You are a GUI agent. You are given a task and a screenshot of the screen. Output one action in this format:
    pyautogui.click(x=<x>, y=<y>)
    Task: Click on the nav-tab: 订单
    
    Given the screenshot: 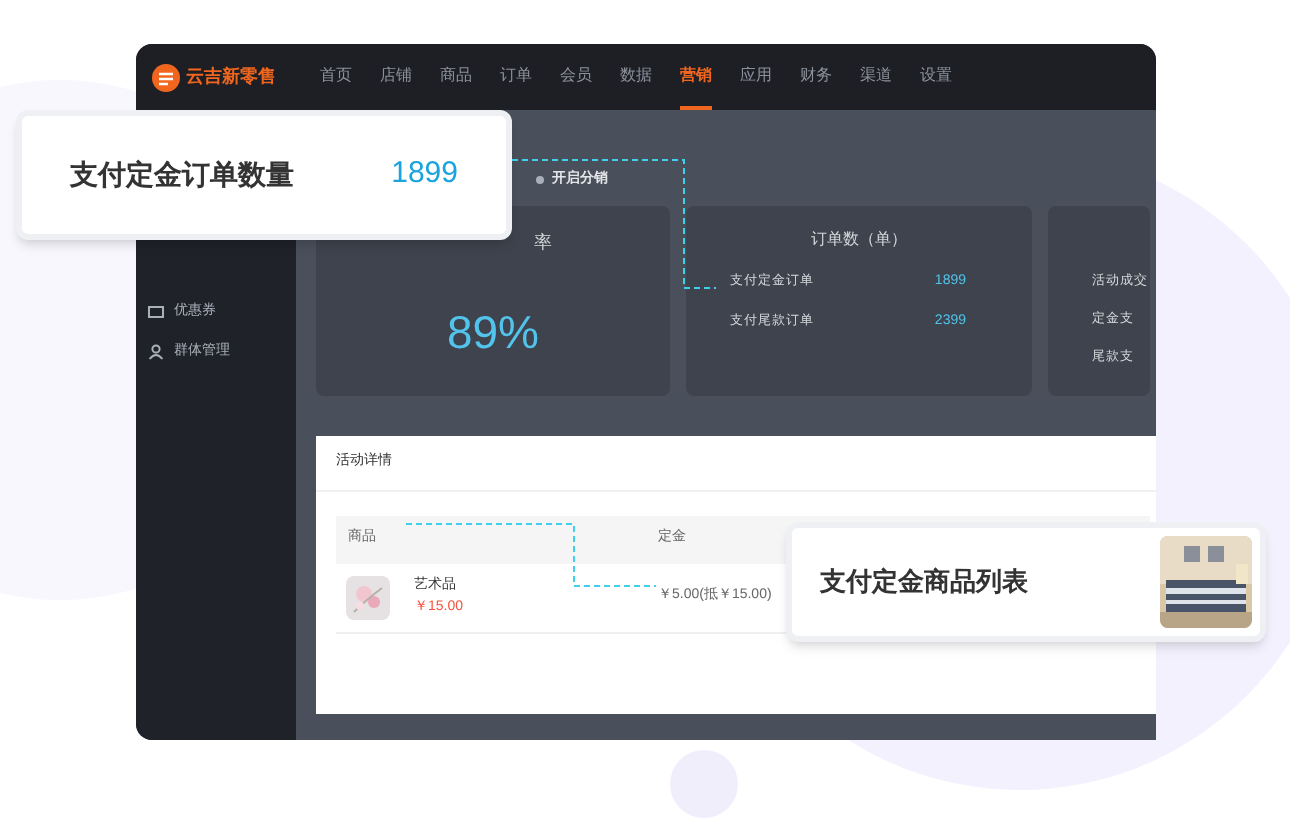 What is the action you would take?
    pyautogui.click(x=516, y=77)
    